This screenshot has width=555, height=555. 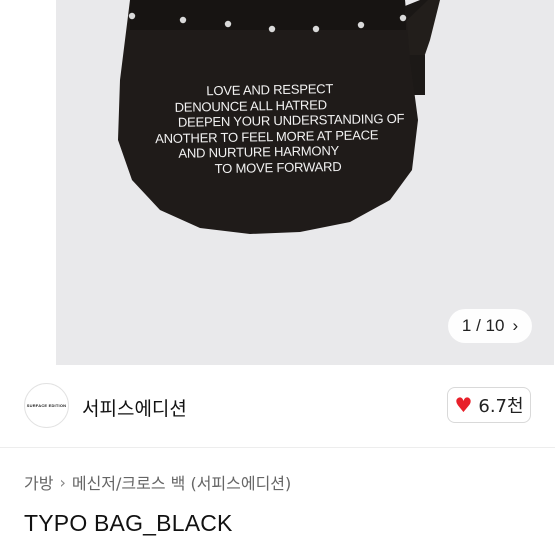 I want to click on seller-avatar: SURFACE EDITION, so click(x=46, y=405).